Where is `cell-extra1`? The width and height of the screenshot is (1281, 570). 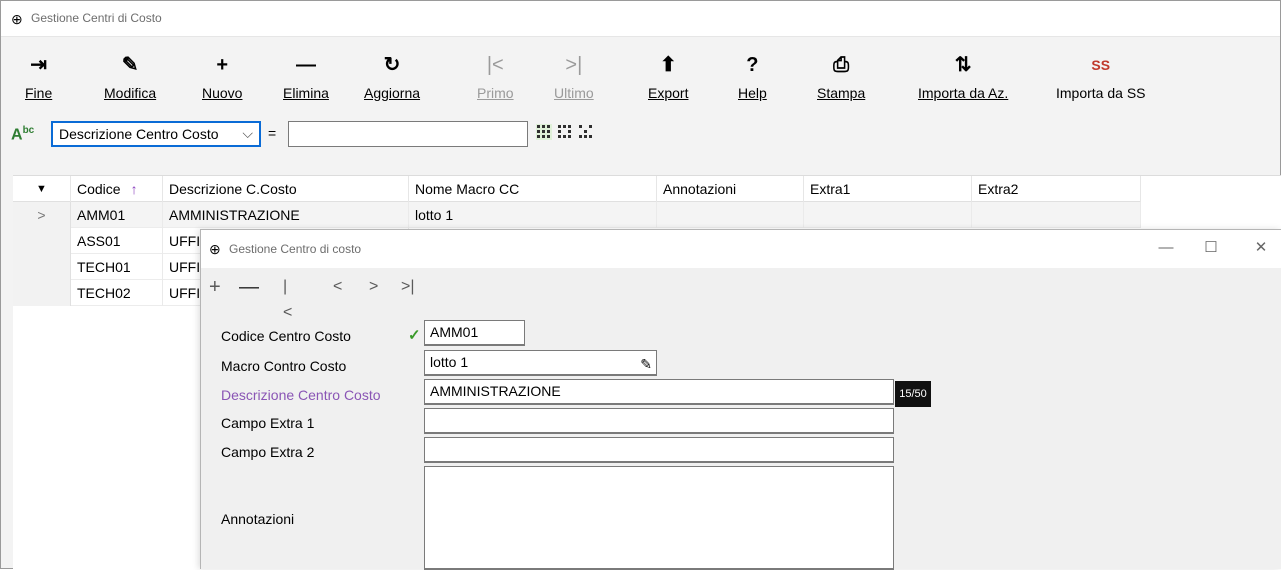
cell-extra1 is located at coordinates (888, 215).